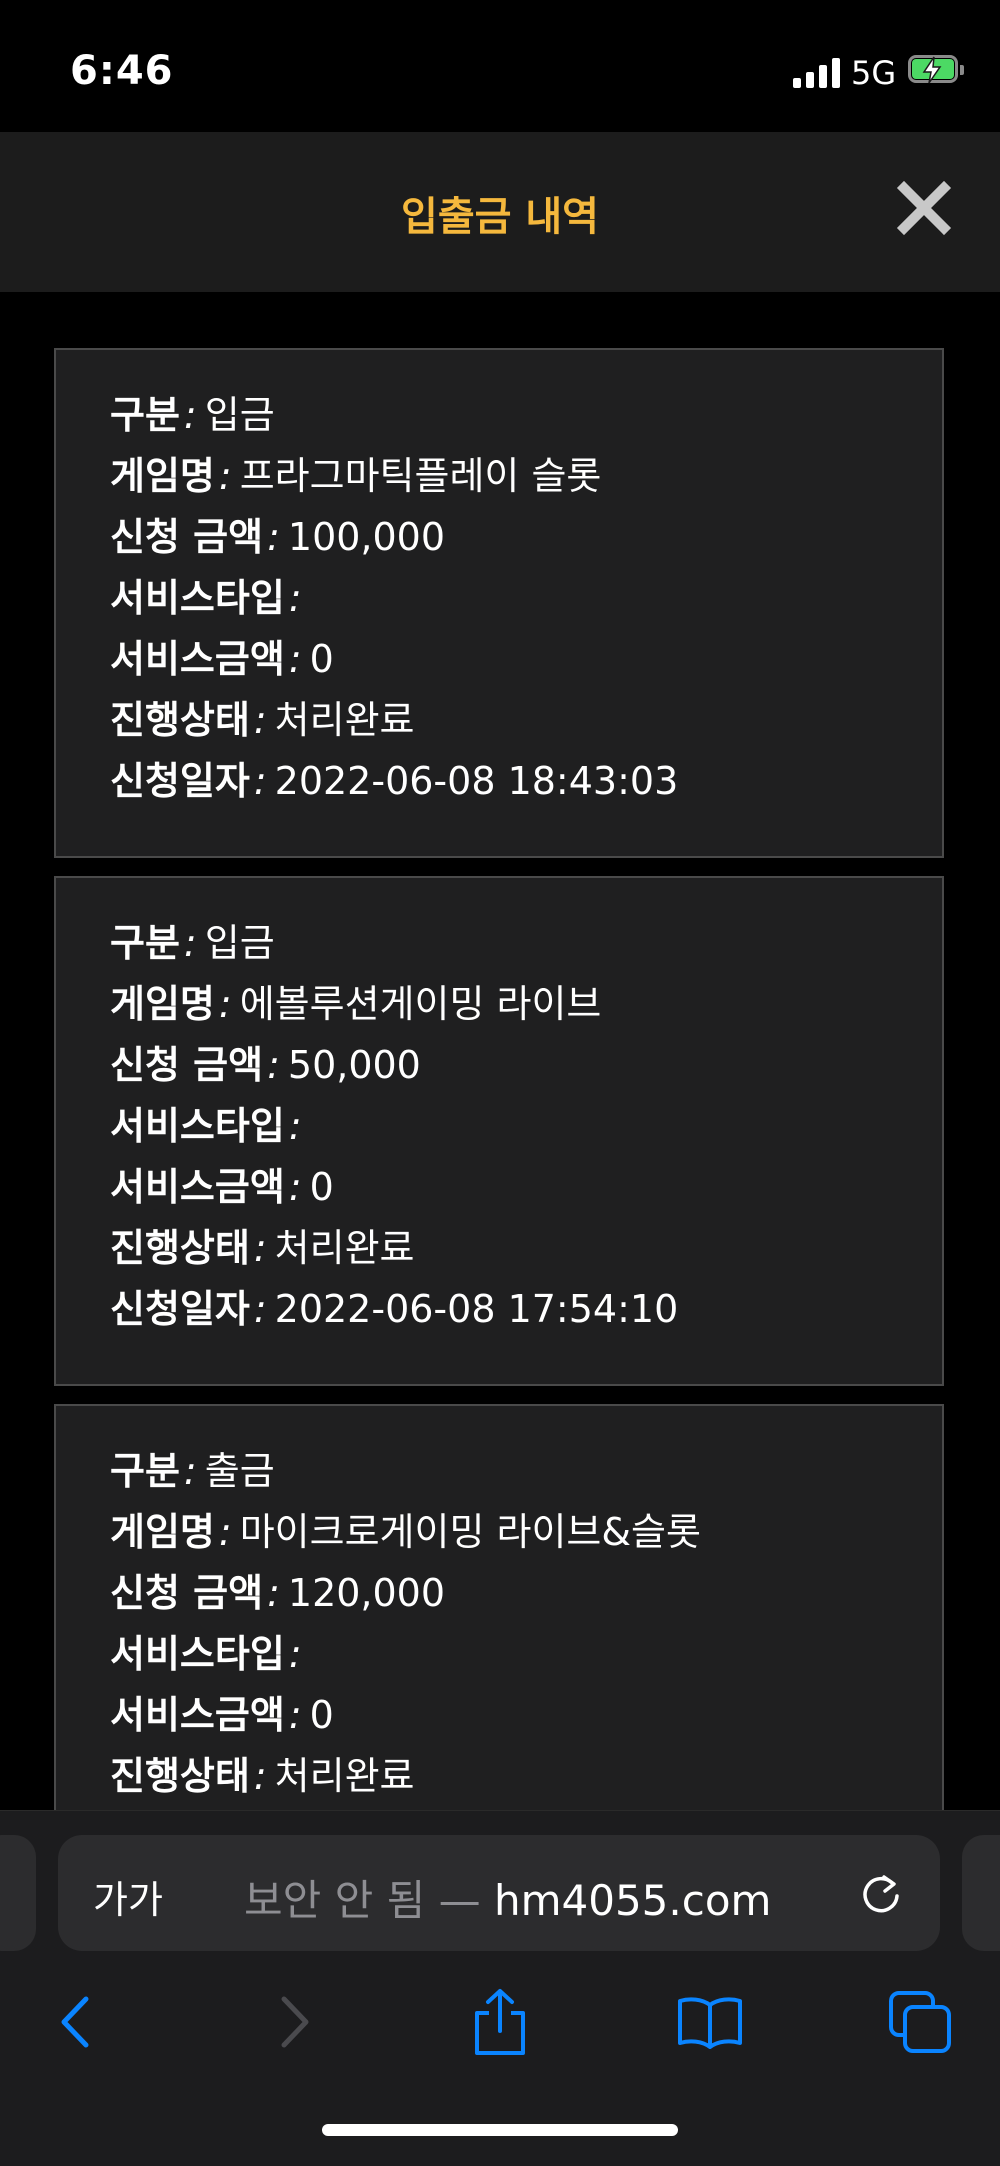 This screenshot has height=2166, width=1000. I want to click on type-row: 구분: 출금, so click(192, 1471).